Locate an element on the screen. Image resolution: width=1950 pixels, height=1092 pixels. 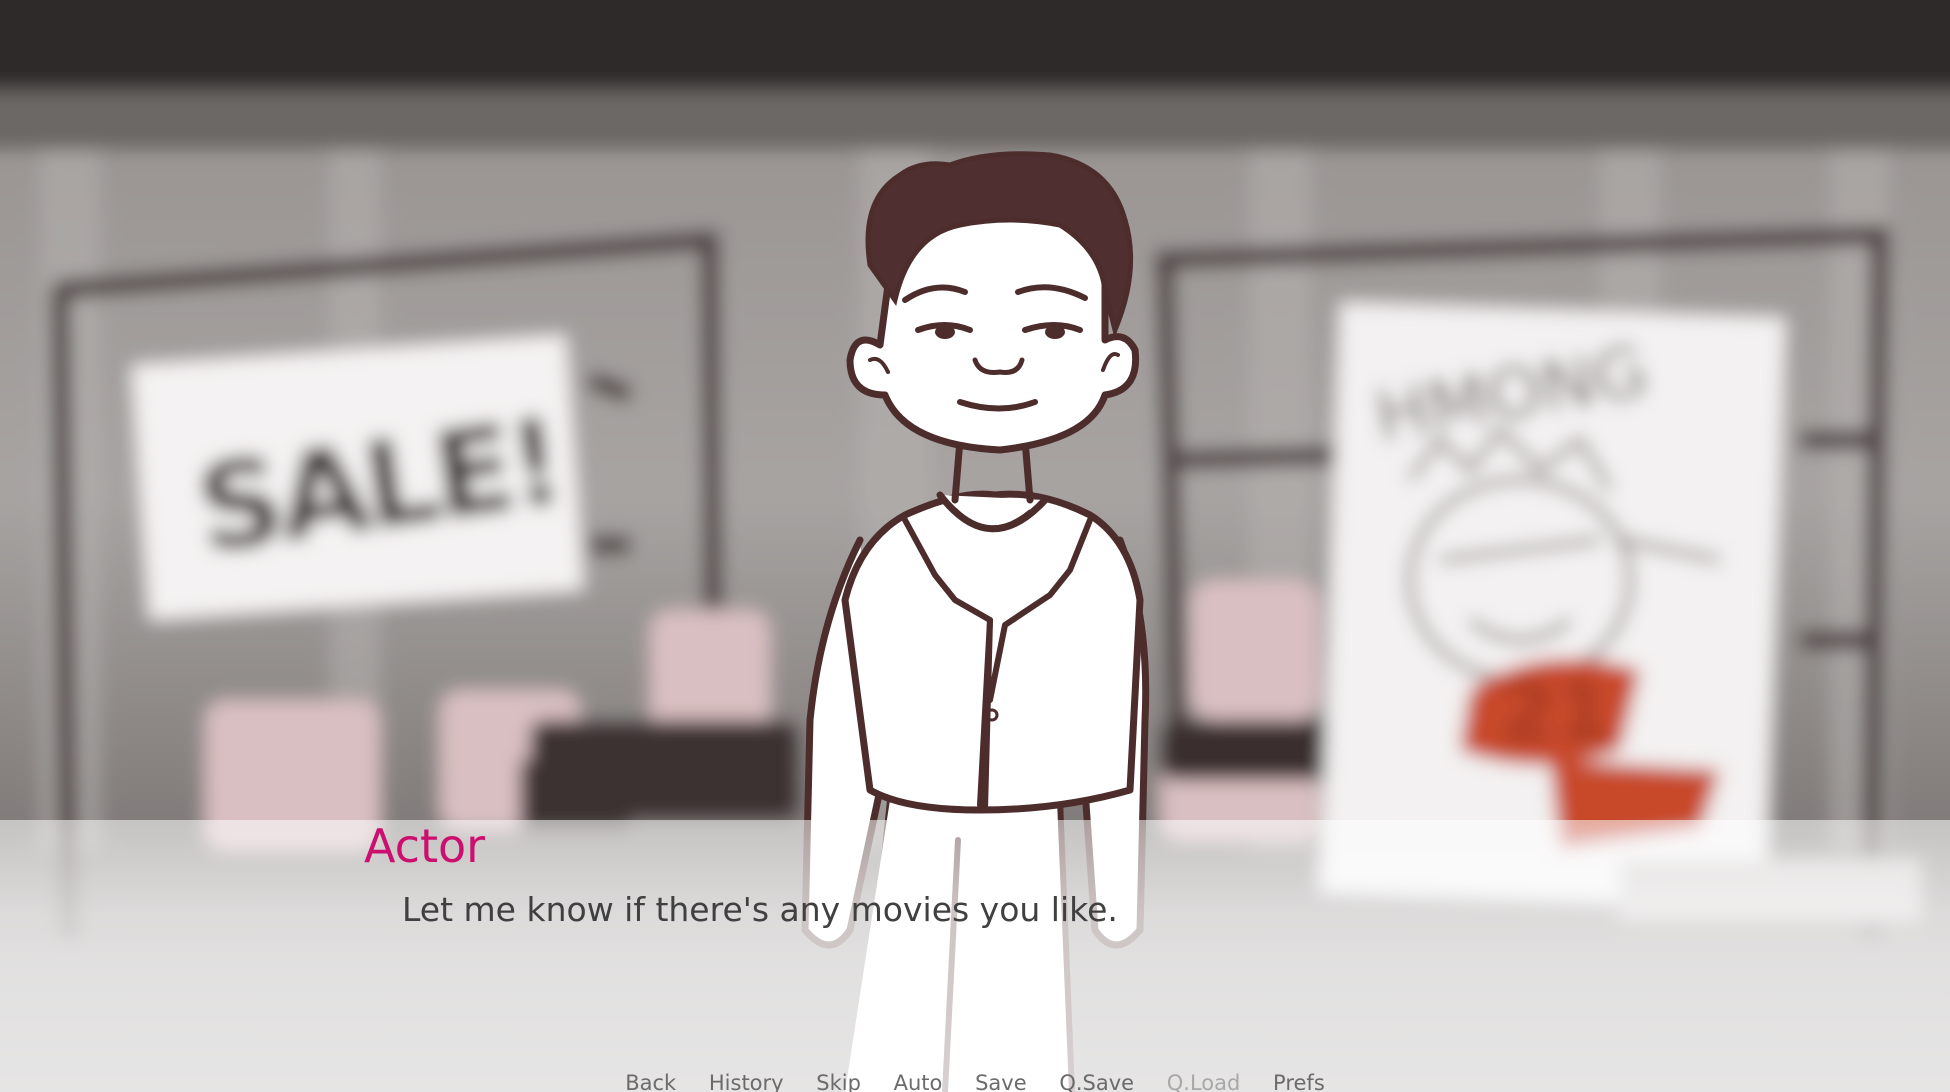
quick-menu-history-button: History is located at coordinates (746, 1080).